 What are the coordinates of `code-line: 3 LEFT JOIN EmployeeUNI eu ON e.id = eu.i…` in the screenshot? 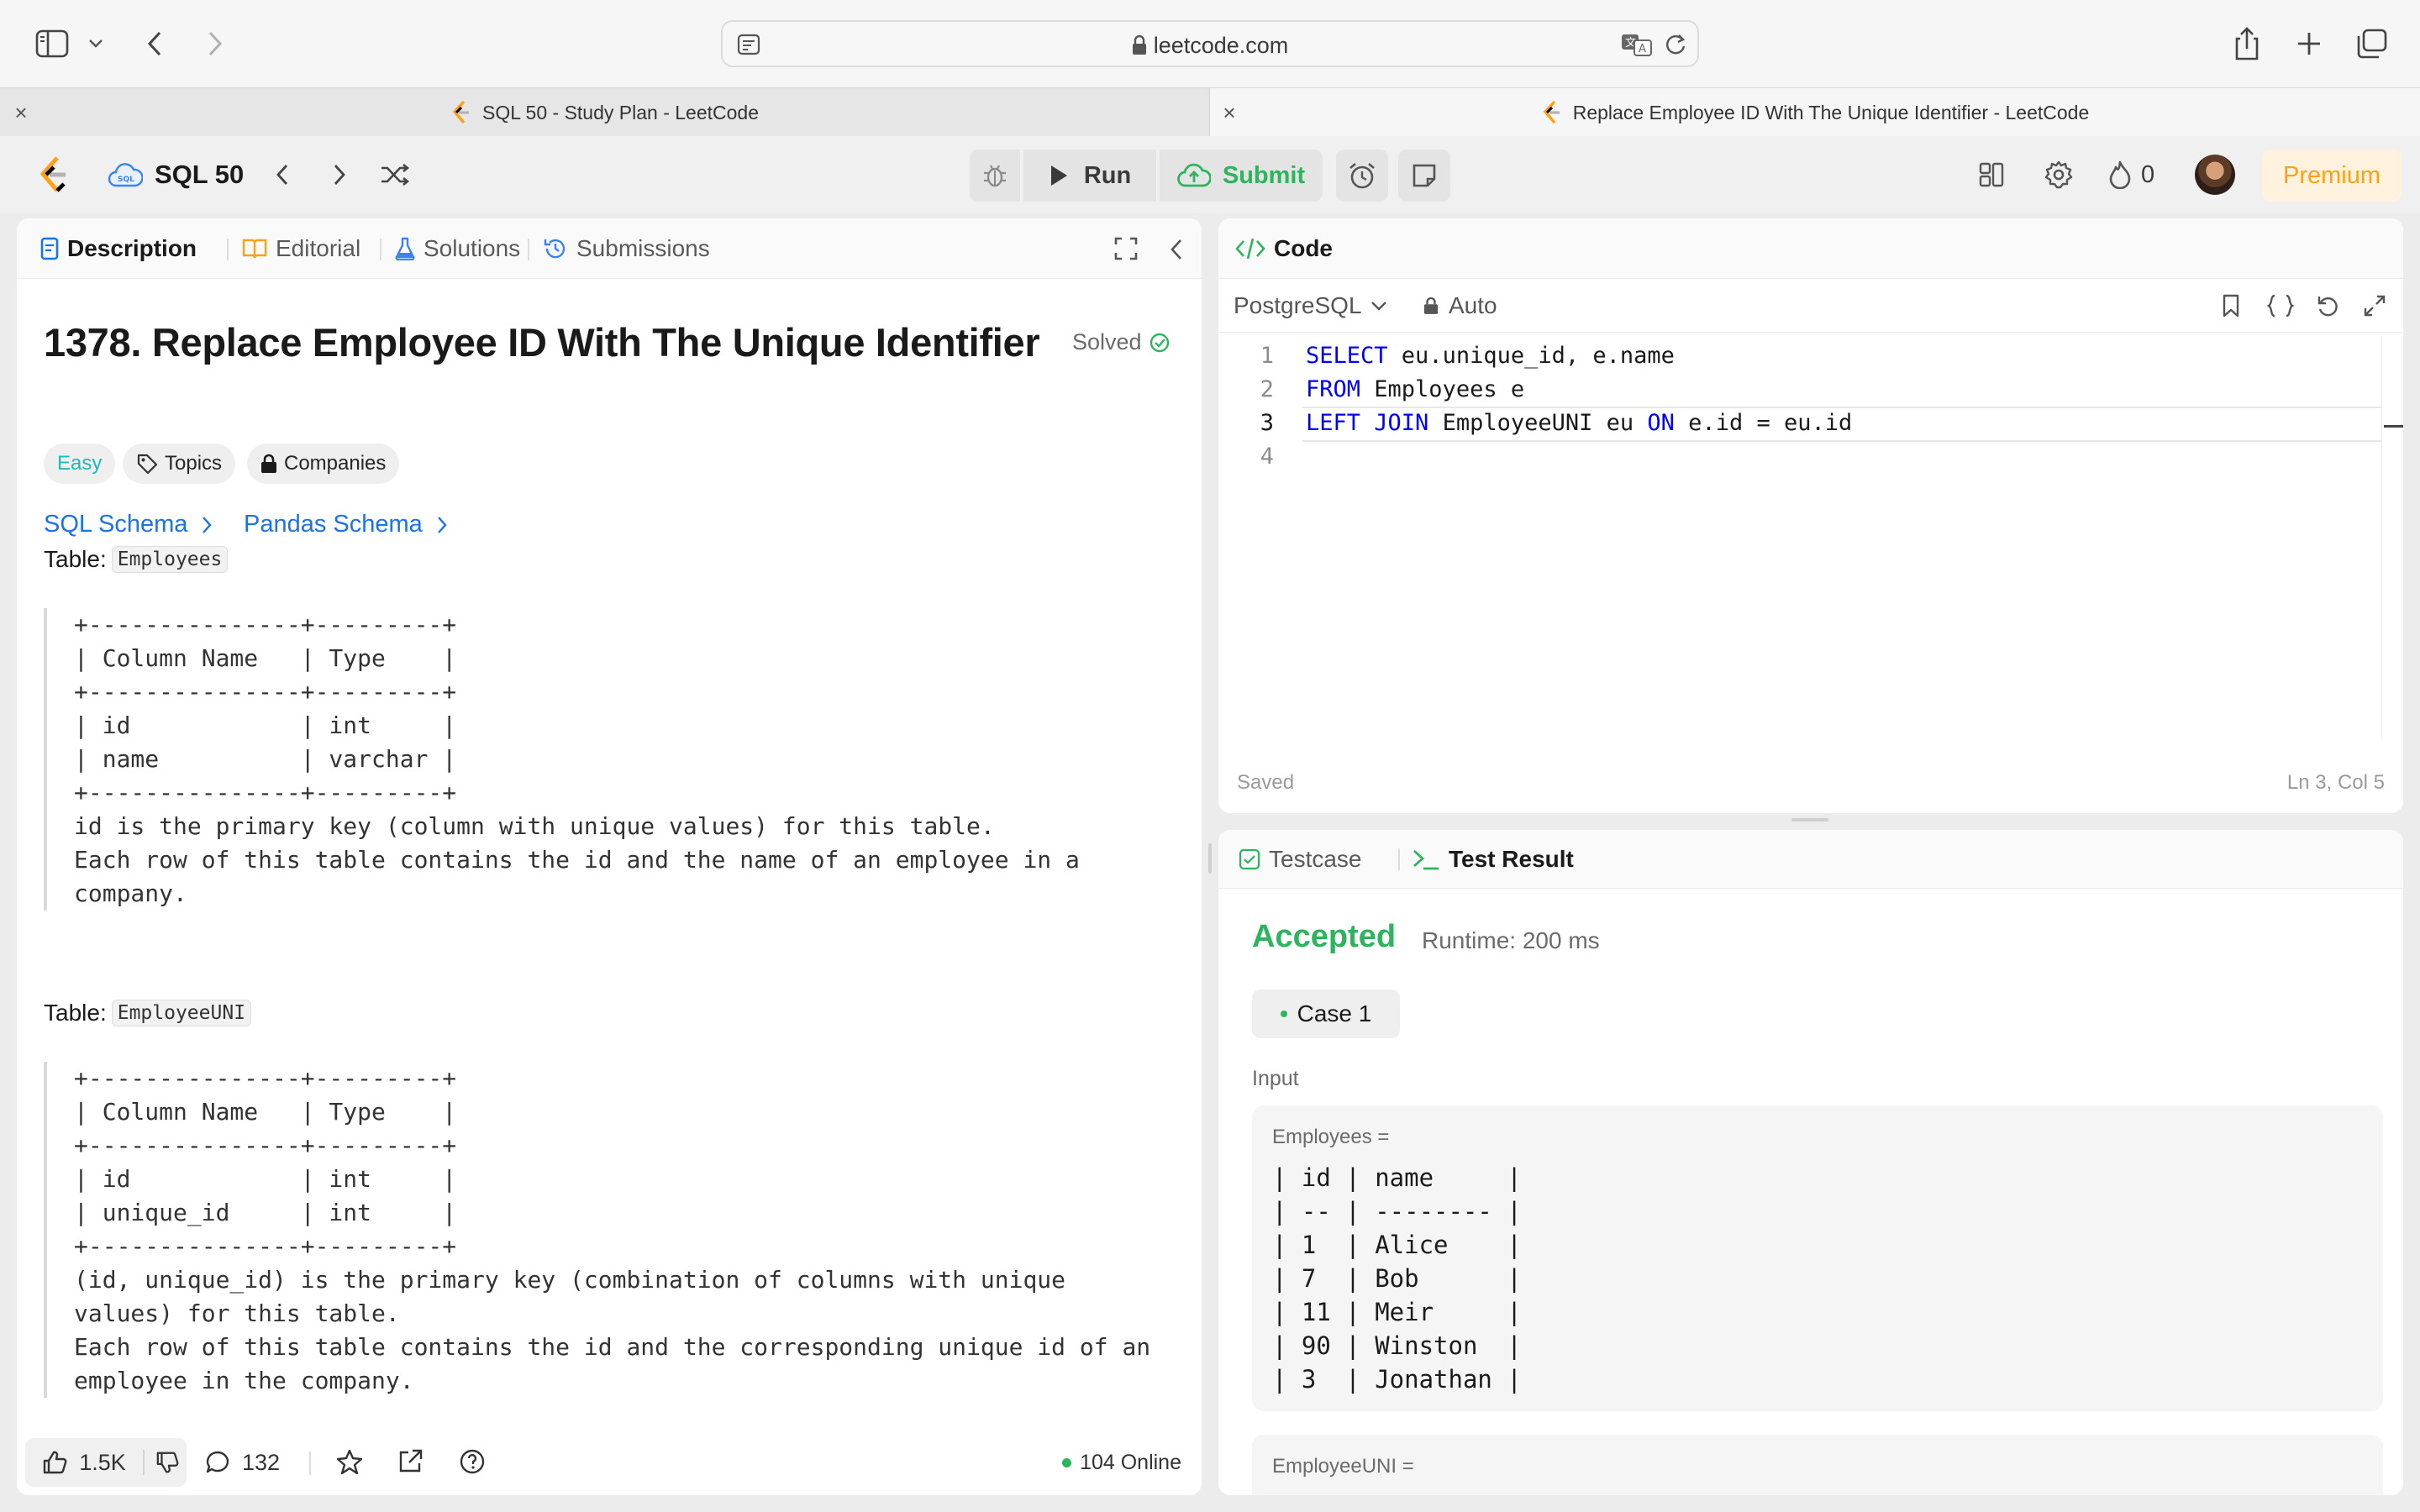 It's located at (1798, 423).